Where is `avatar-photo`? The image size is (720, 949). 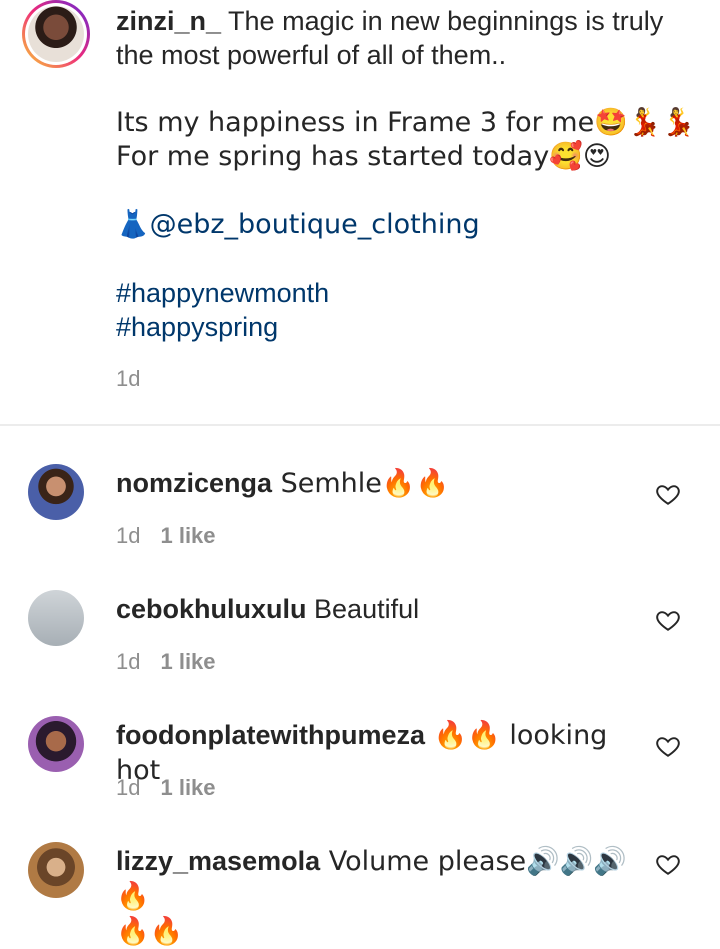 avatar-photo is located at coordinates (56, 34).